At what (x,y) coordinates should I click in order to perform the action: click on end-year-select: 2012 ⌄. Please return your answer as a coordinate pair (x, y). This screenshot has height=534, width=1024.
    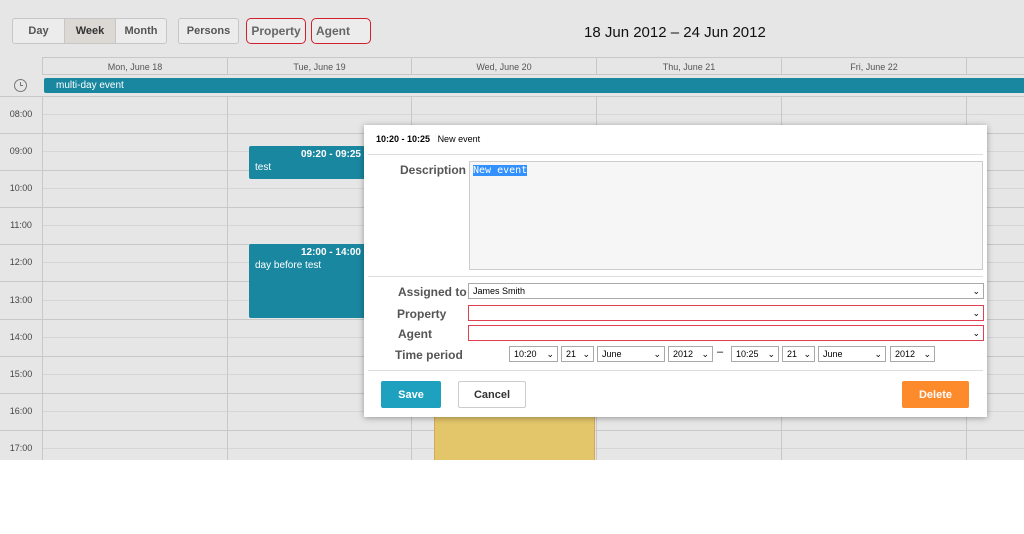
    Looking at the image, I should click on (912, 354).